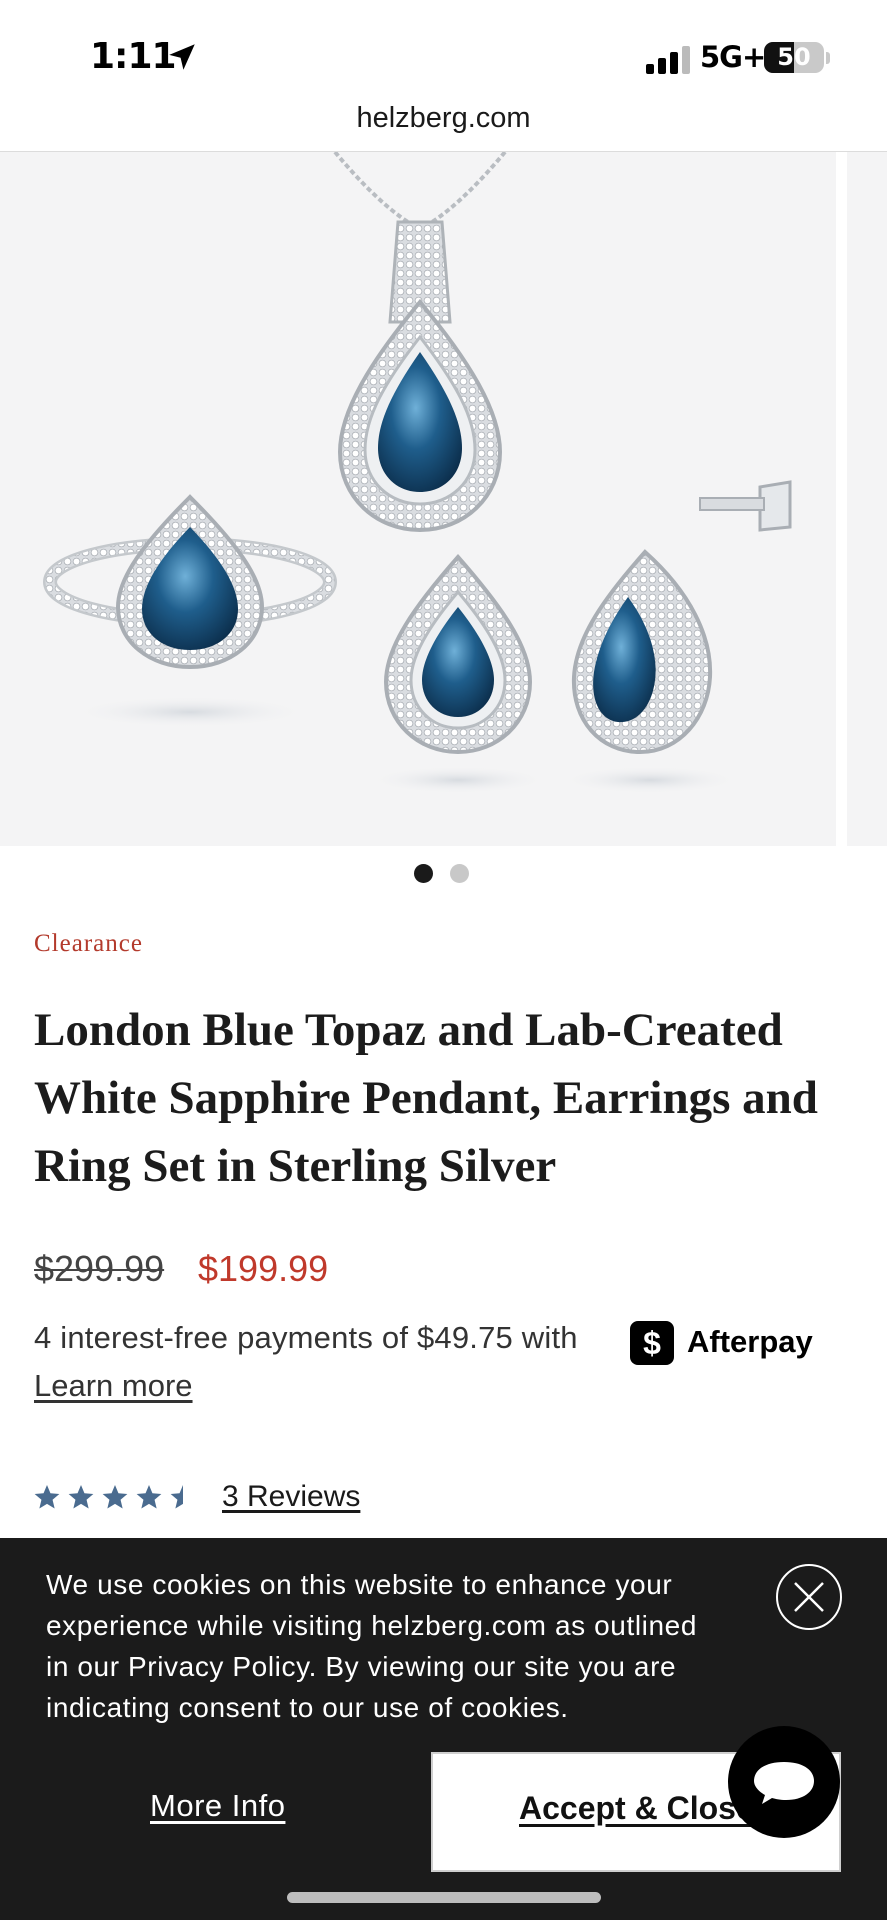 The width and height of the screenshot is (887, 1920). I want to click on location-arrow-icon, so click(182, 57).